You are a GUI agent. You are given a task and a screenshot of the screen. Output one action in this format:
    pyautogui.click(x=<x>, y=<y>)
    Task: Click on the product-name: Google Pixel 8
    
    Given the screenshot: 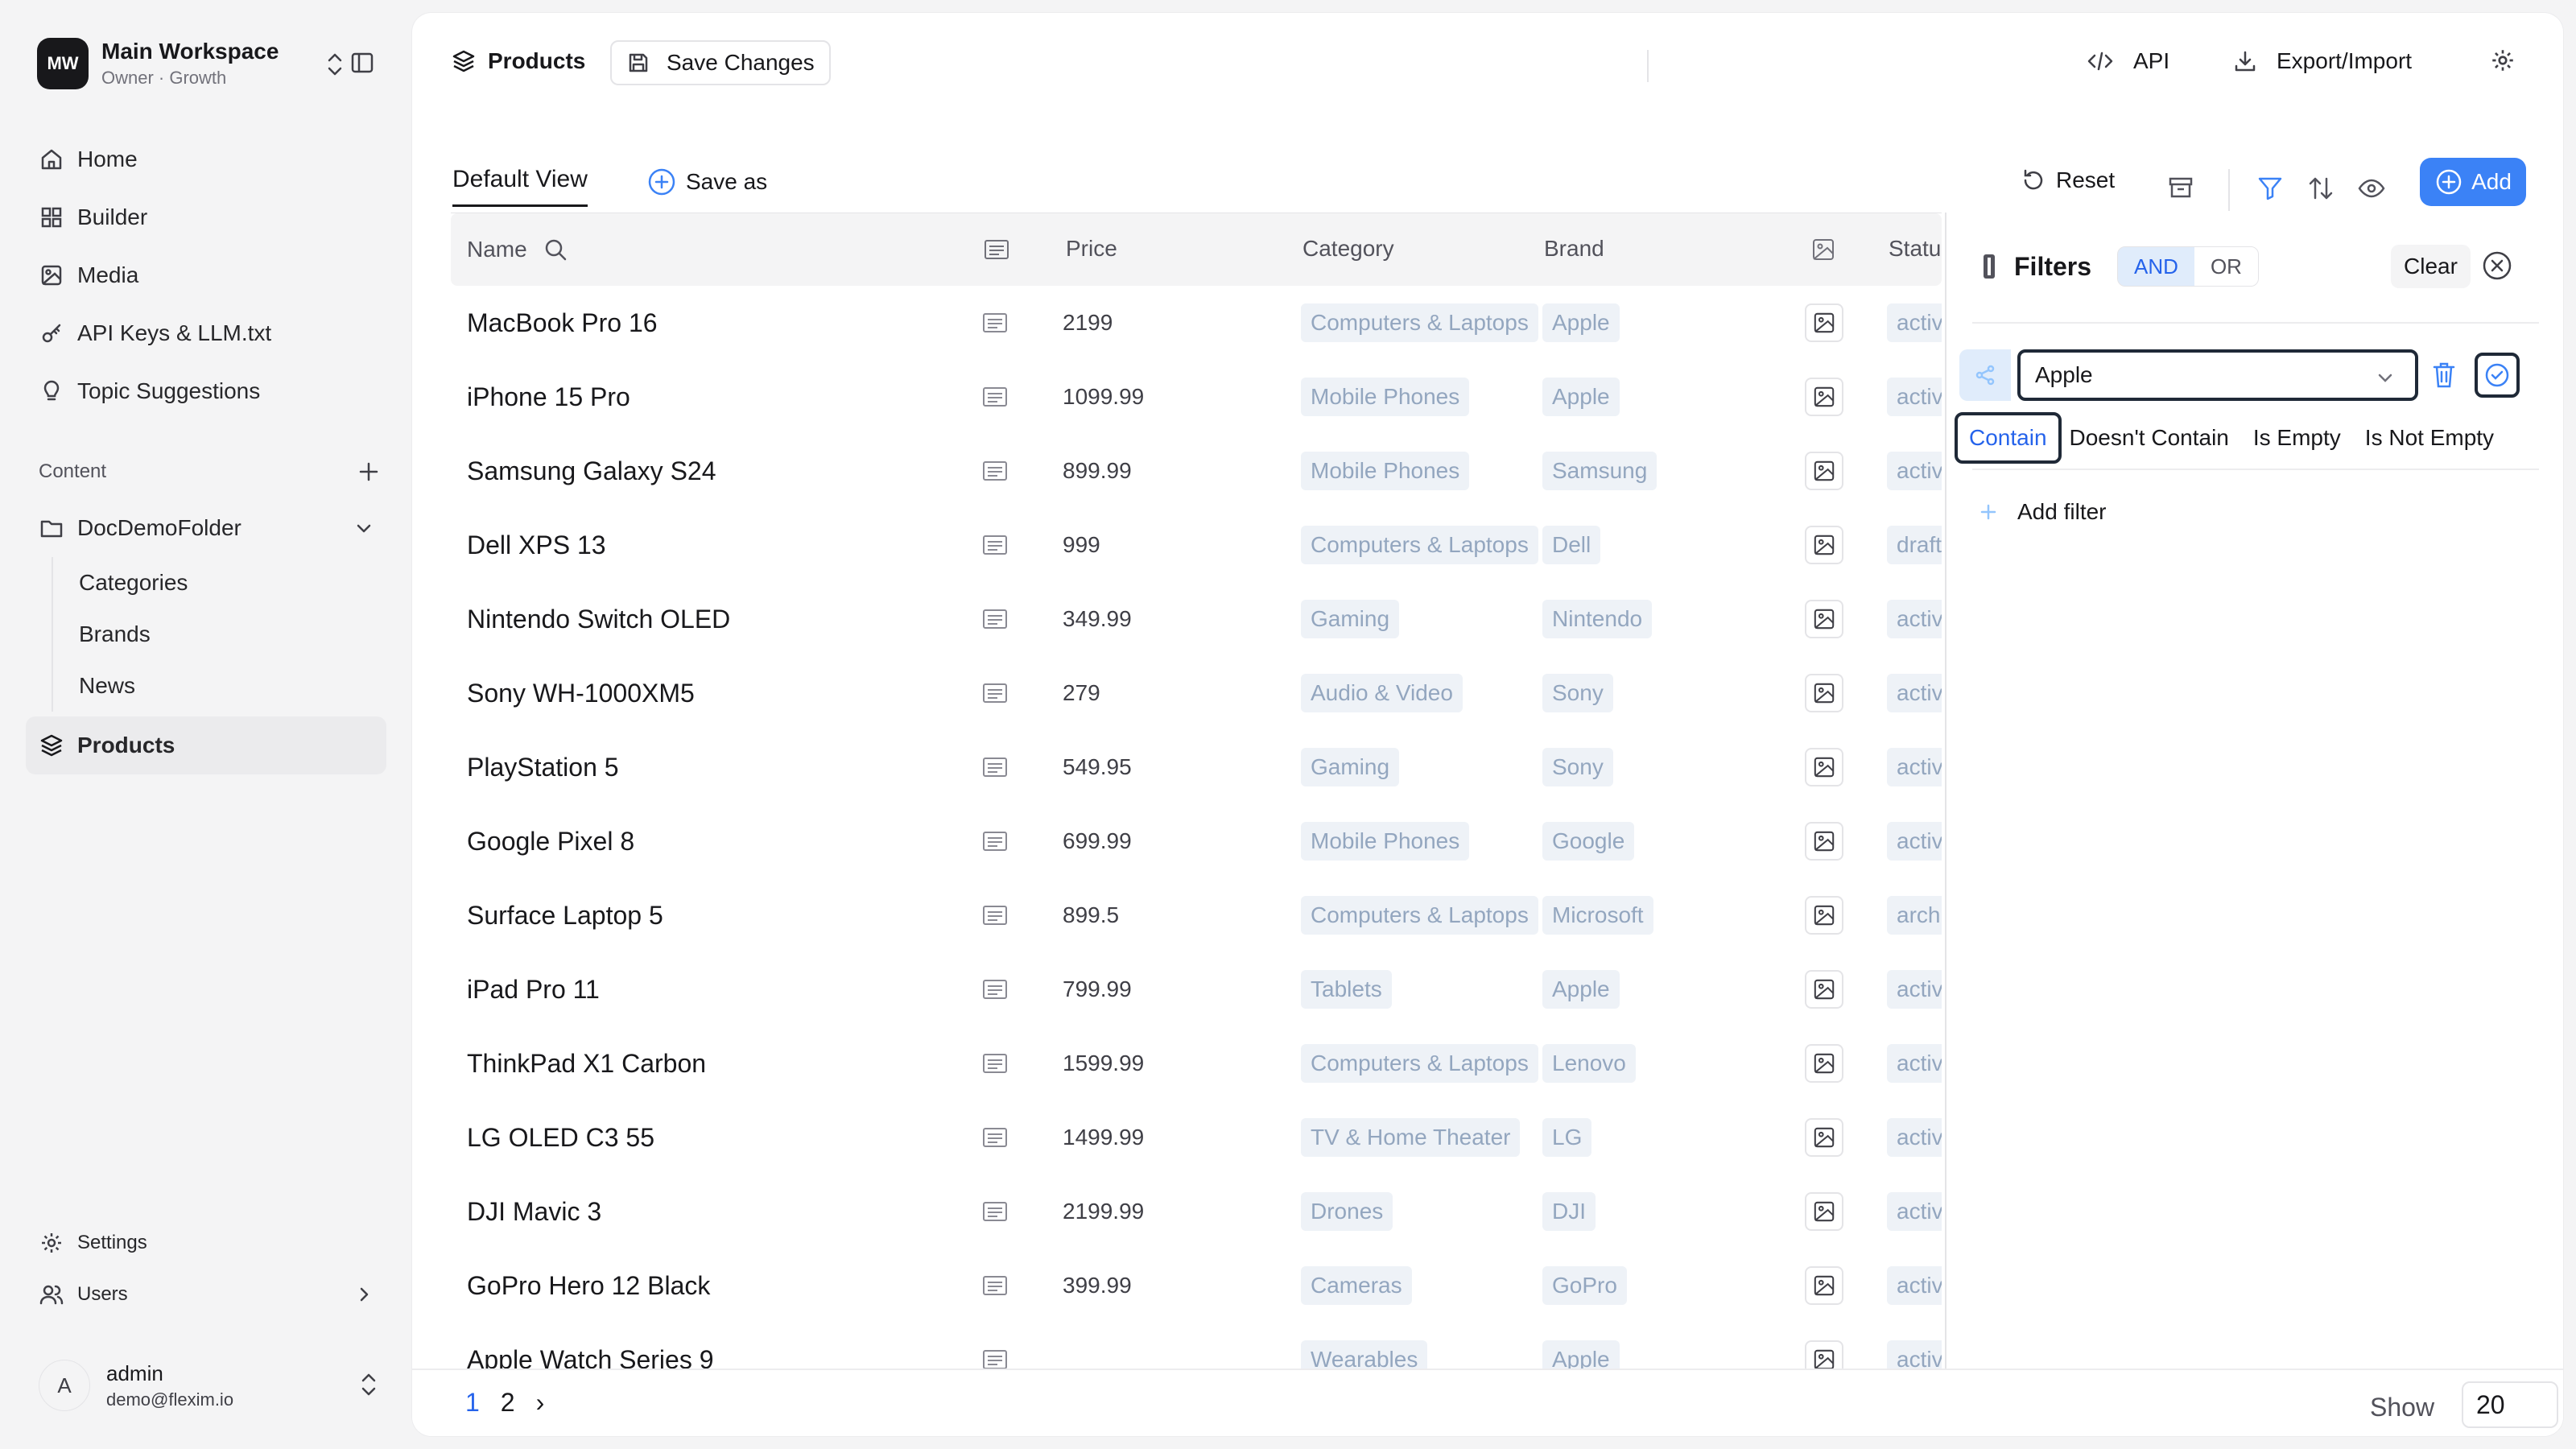 What is the action you would take?
    pyautogui.click(x=550, y=841)
    